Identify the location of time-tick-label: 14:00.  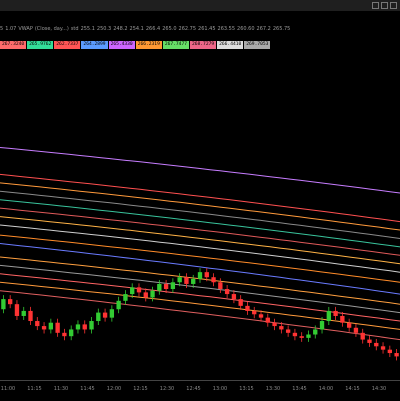
(326, 389).